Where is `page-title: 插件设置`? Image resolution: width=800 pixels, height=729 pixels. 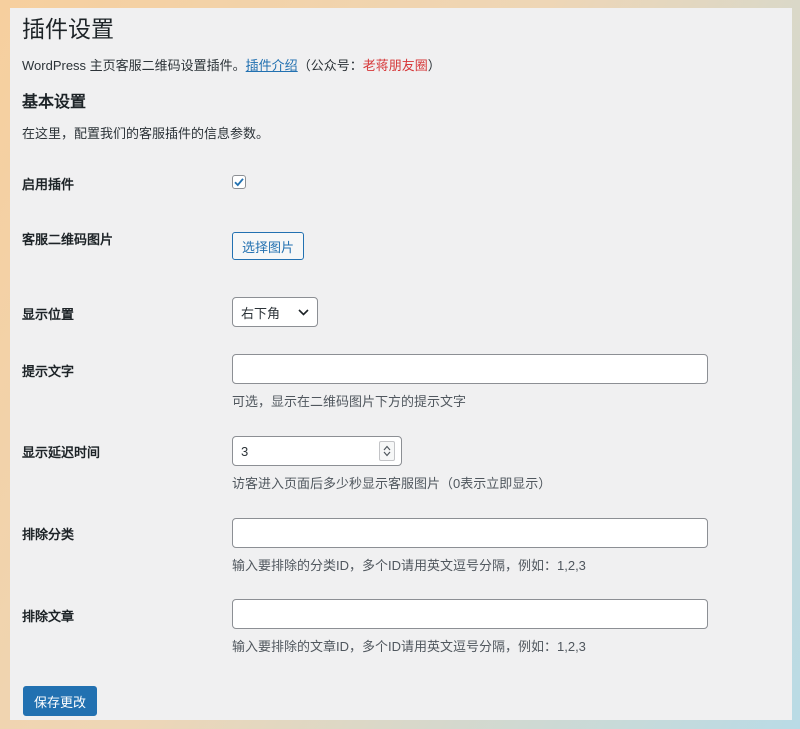 page-title: 插件设置 is located at coordinates (68, 29).